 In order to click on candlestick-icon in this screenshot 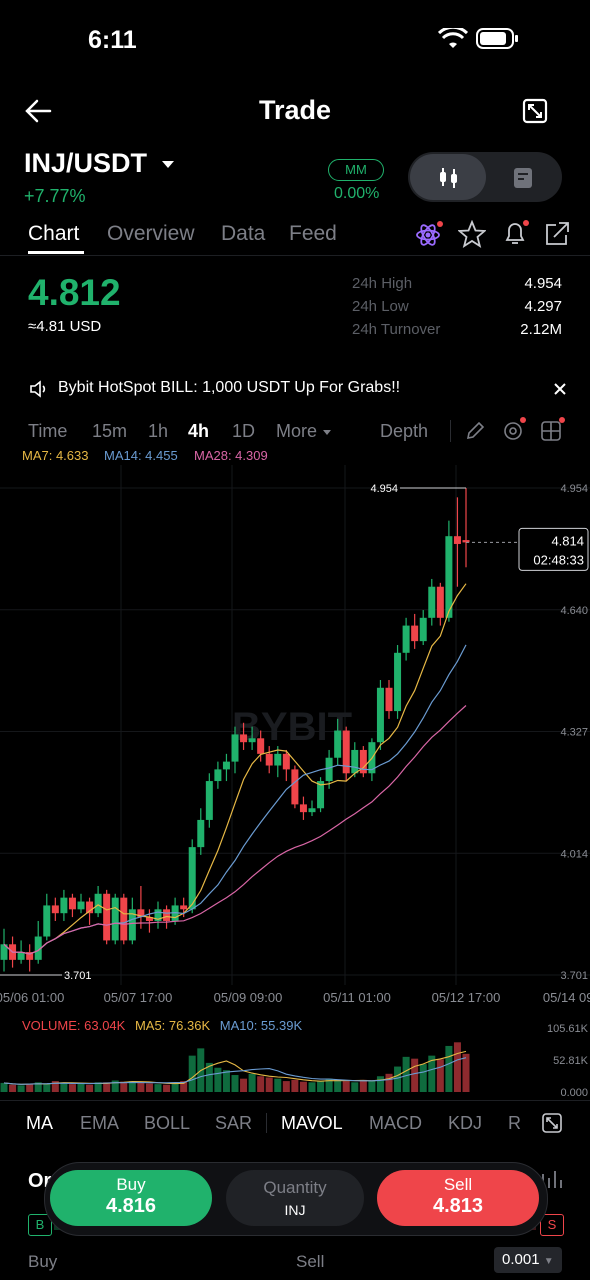, I will do `click(448, 178)`.